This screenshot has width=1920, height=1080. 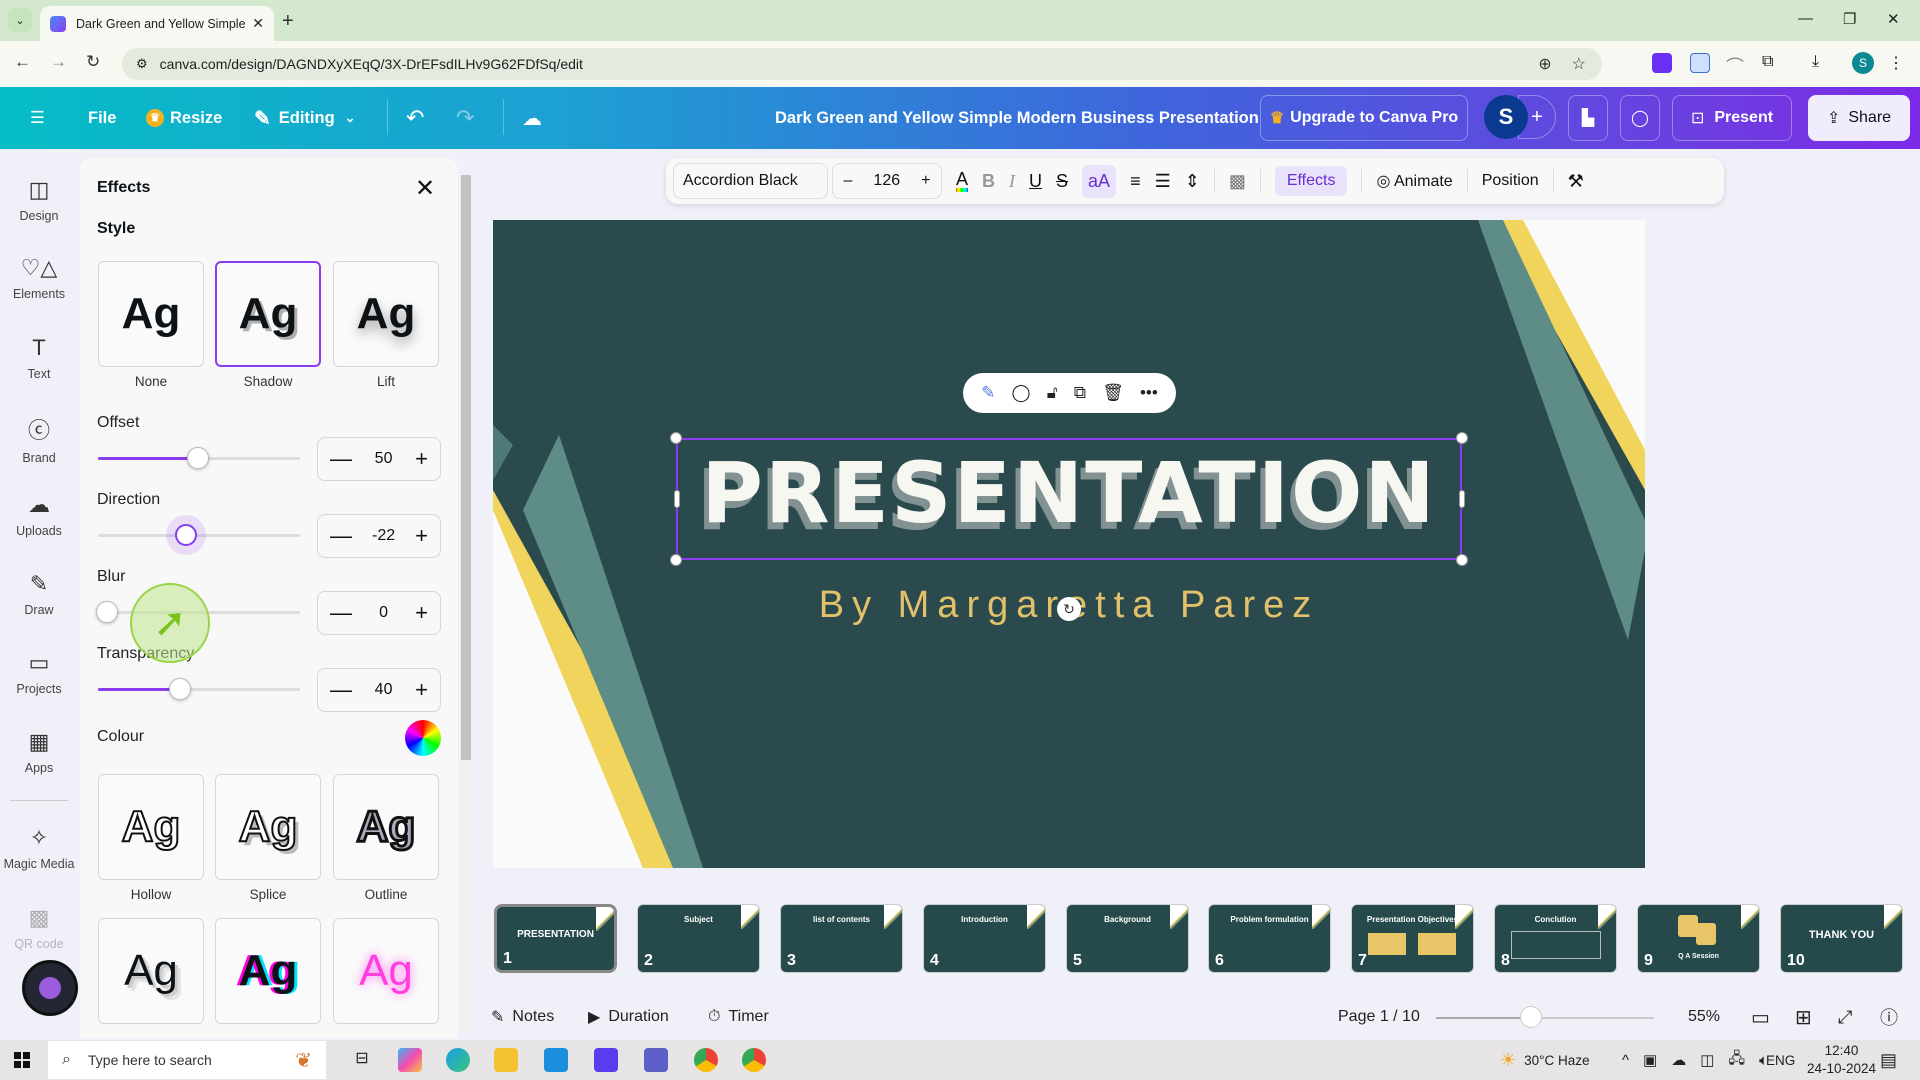 What do you see at coordinates (1149, 393) in the screenshot?
I see `more-options-icon: •••` at bounding box center [1149, 393].